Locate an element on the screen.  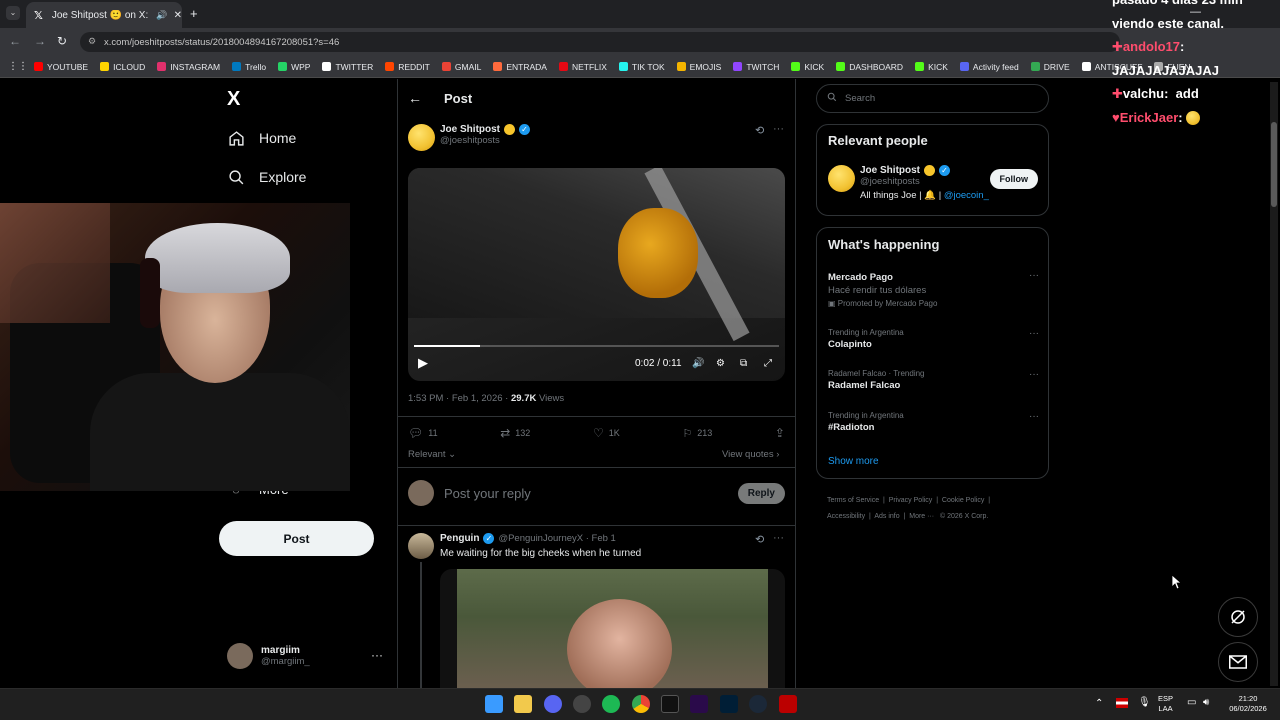
fullscreen-icon: ⤢ is located at coordinates (768, 363).